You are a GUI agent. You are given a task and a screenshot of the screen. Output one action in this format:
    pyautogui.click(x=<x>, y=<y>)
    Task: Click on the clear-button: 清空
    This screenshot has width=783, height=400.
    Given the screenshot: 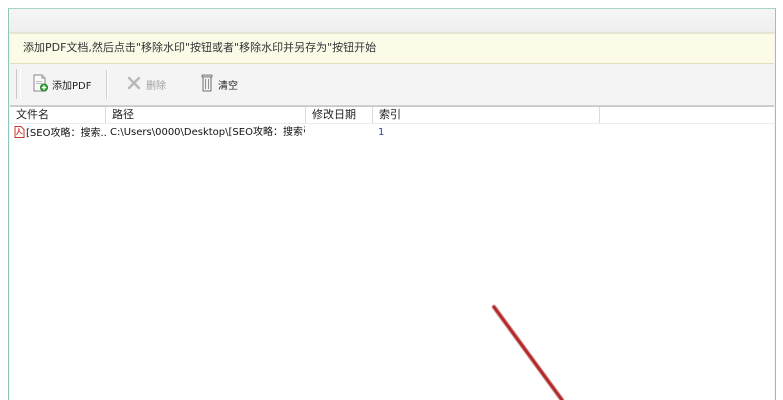 What is the action you would take?
    pyautogui.click(x=219, y=84)
    